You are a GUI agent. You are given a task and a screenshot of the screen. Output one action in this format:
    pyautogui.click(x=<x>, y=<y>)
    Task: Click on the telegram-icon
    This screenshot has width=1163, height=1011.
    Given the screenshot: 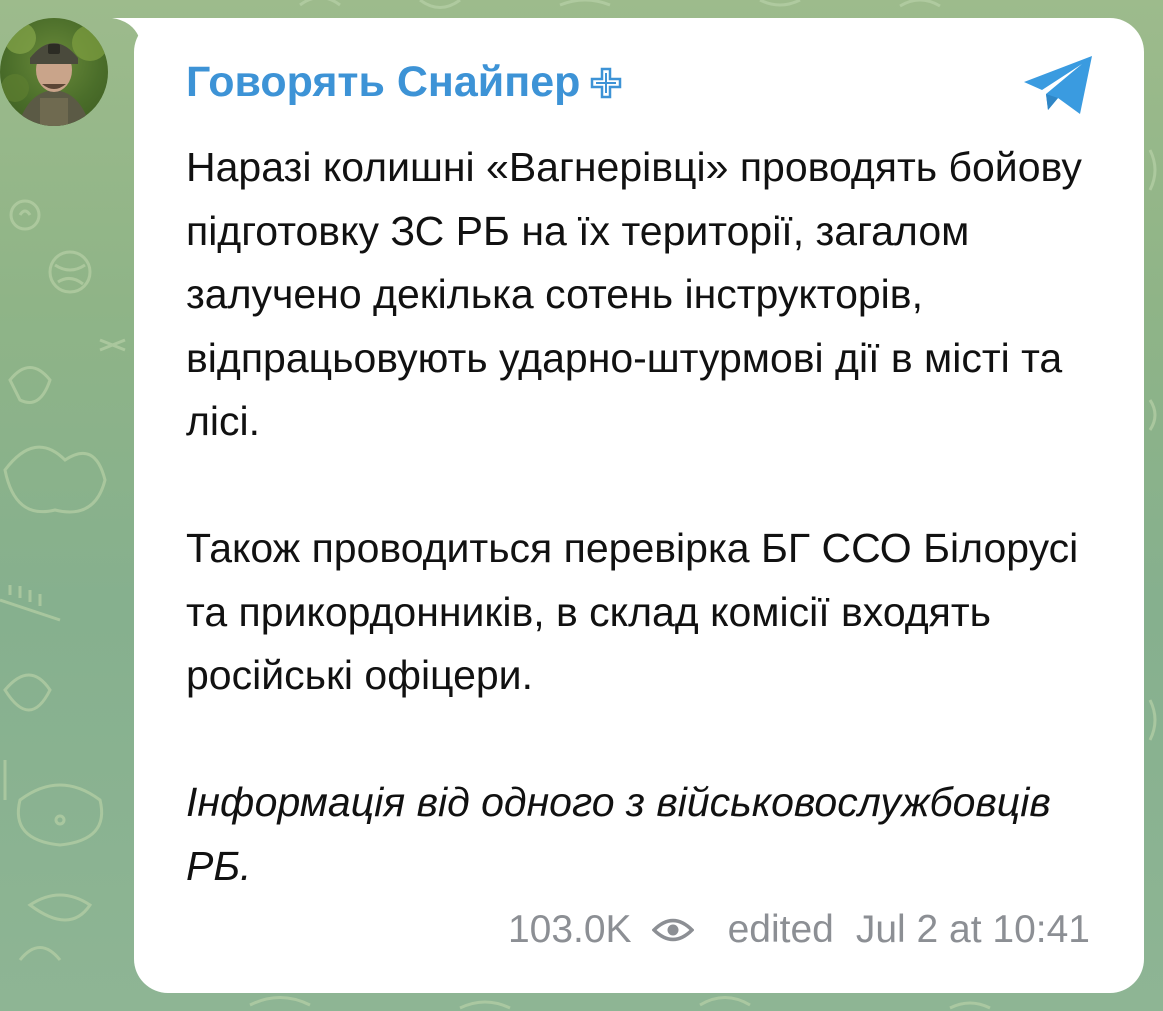 What is the action you would take?
    pyautogui.click(x=1059, y=85)
    